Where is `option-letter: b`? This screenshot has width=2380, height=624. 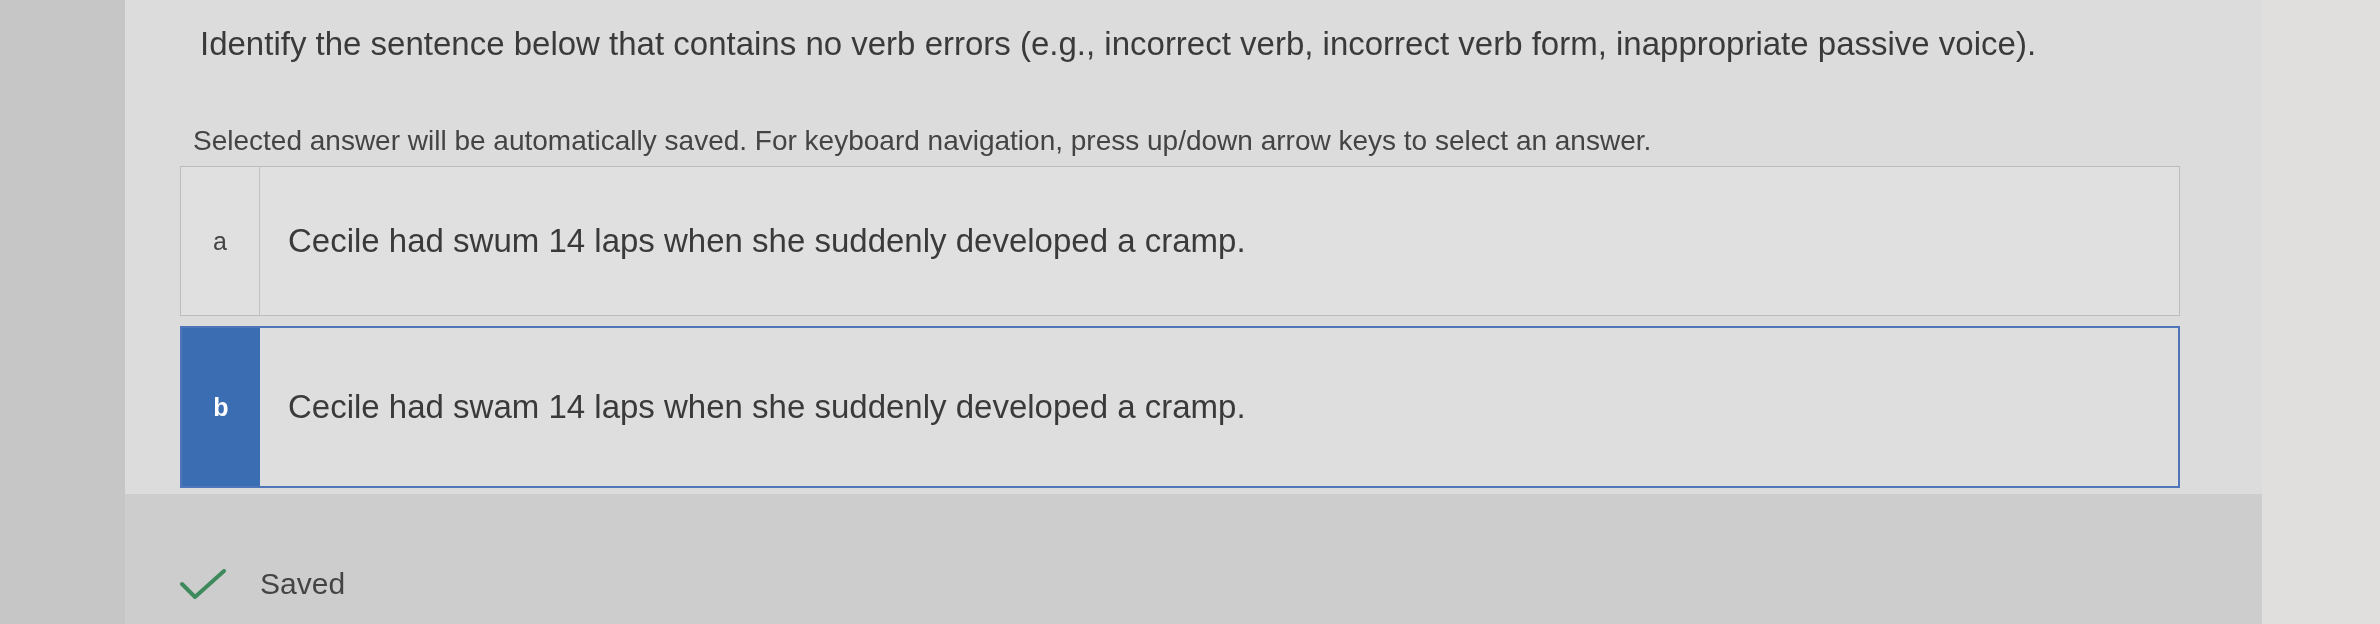
option-letter: b is located at coordinates (221, 407).